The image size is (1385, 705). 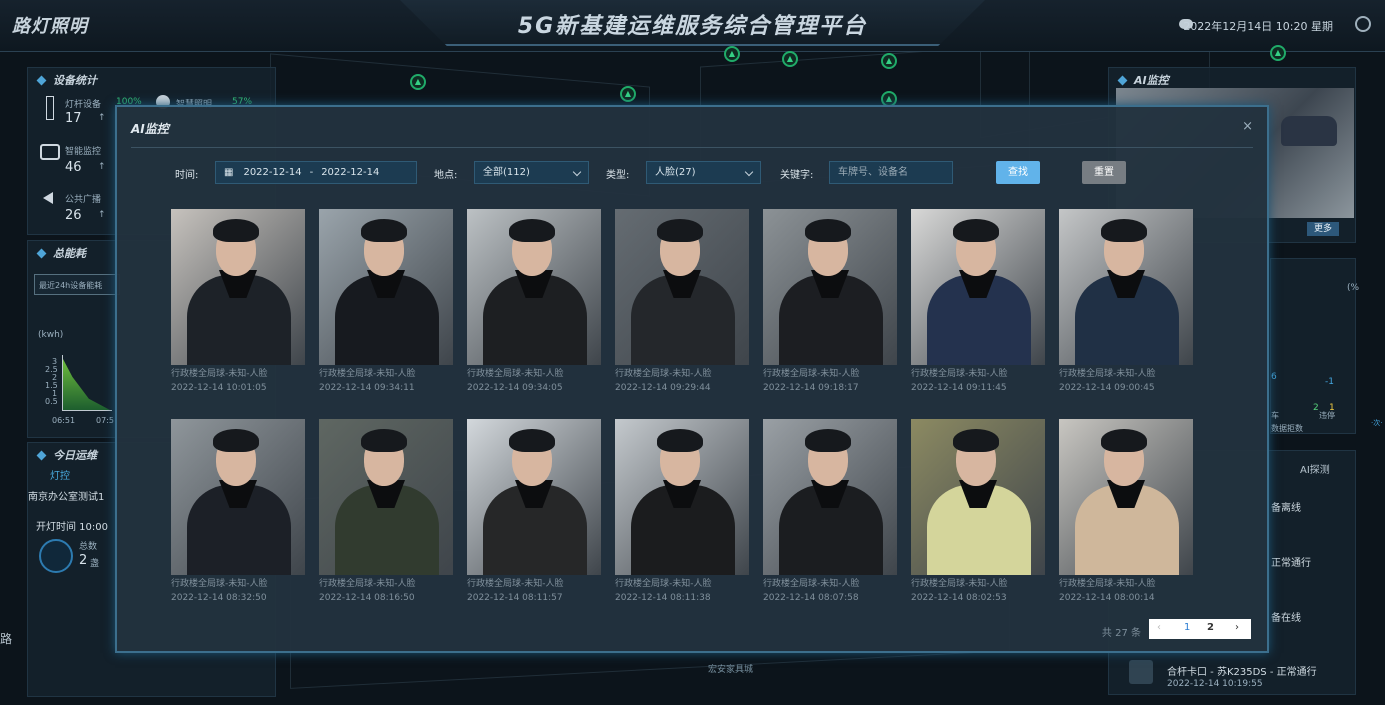 I want to click on keyword-label: 关键字:, so click(x=797, y=175).